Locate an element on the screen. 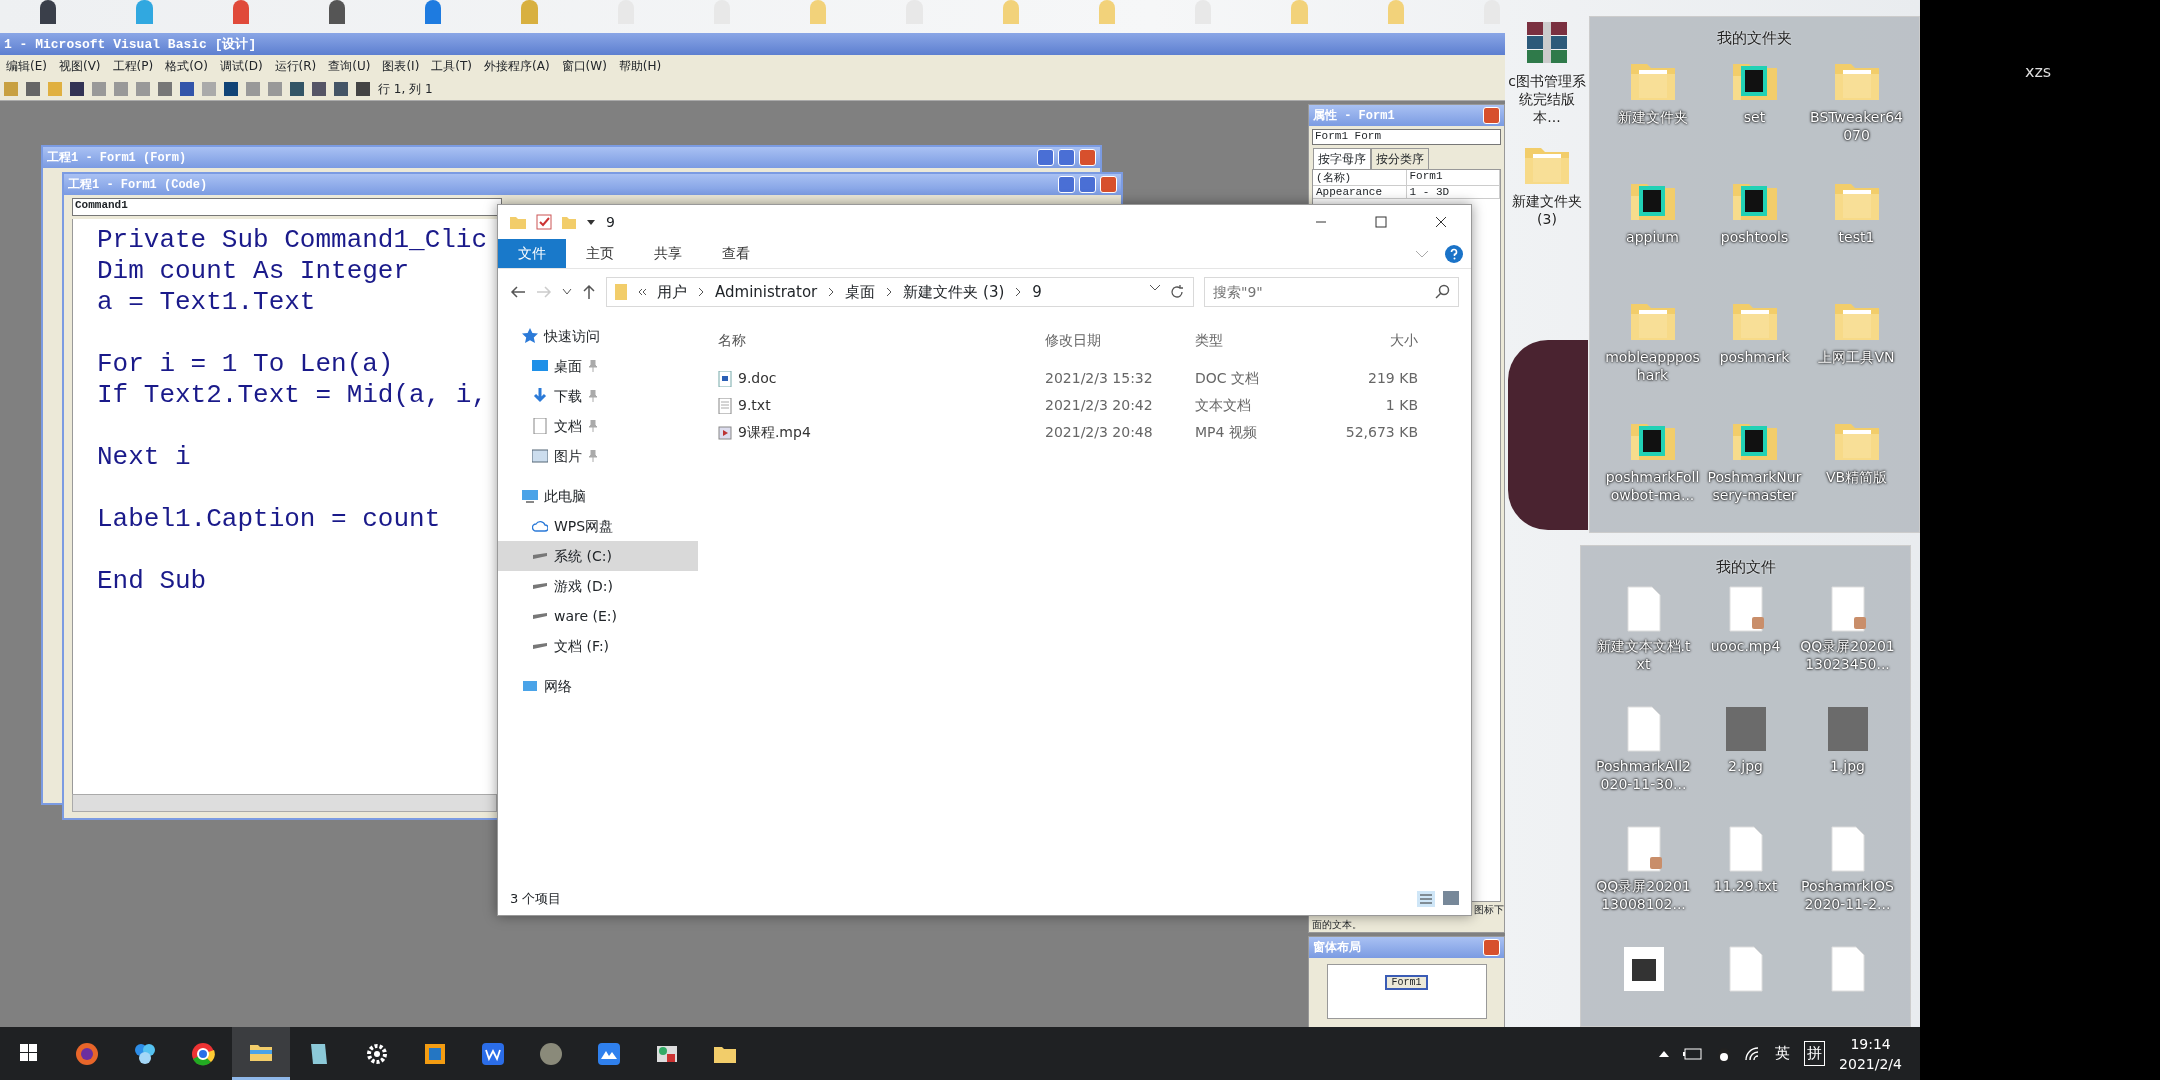 The height and width of the screenshot is (1080, 2160). search-field: 搜索"9" is located at coordinates (1331, 292).